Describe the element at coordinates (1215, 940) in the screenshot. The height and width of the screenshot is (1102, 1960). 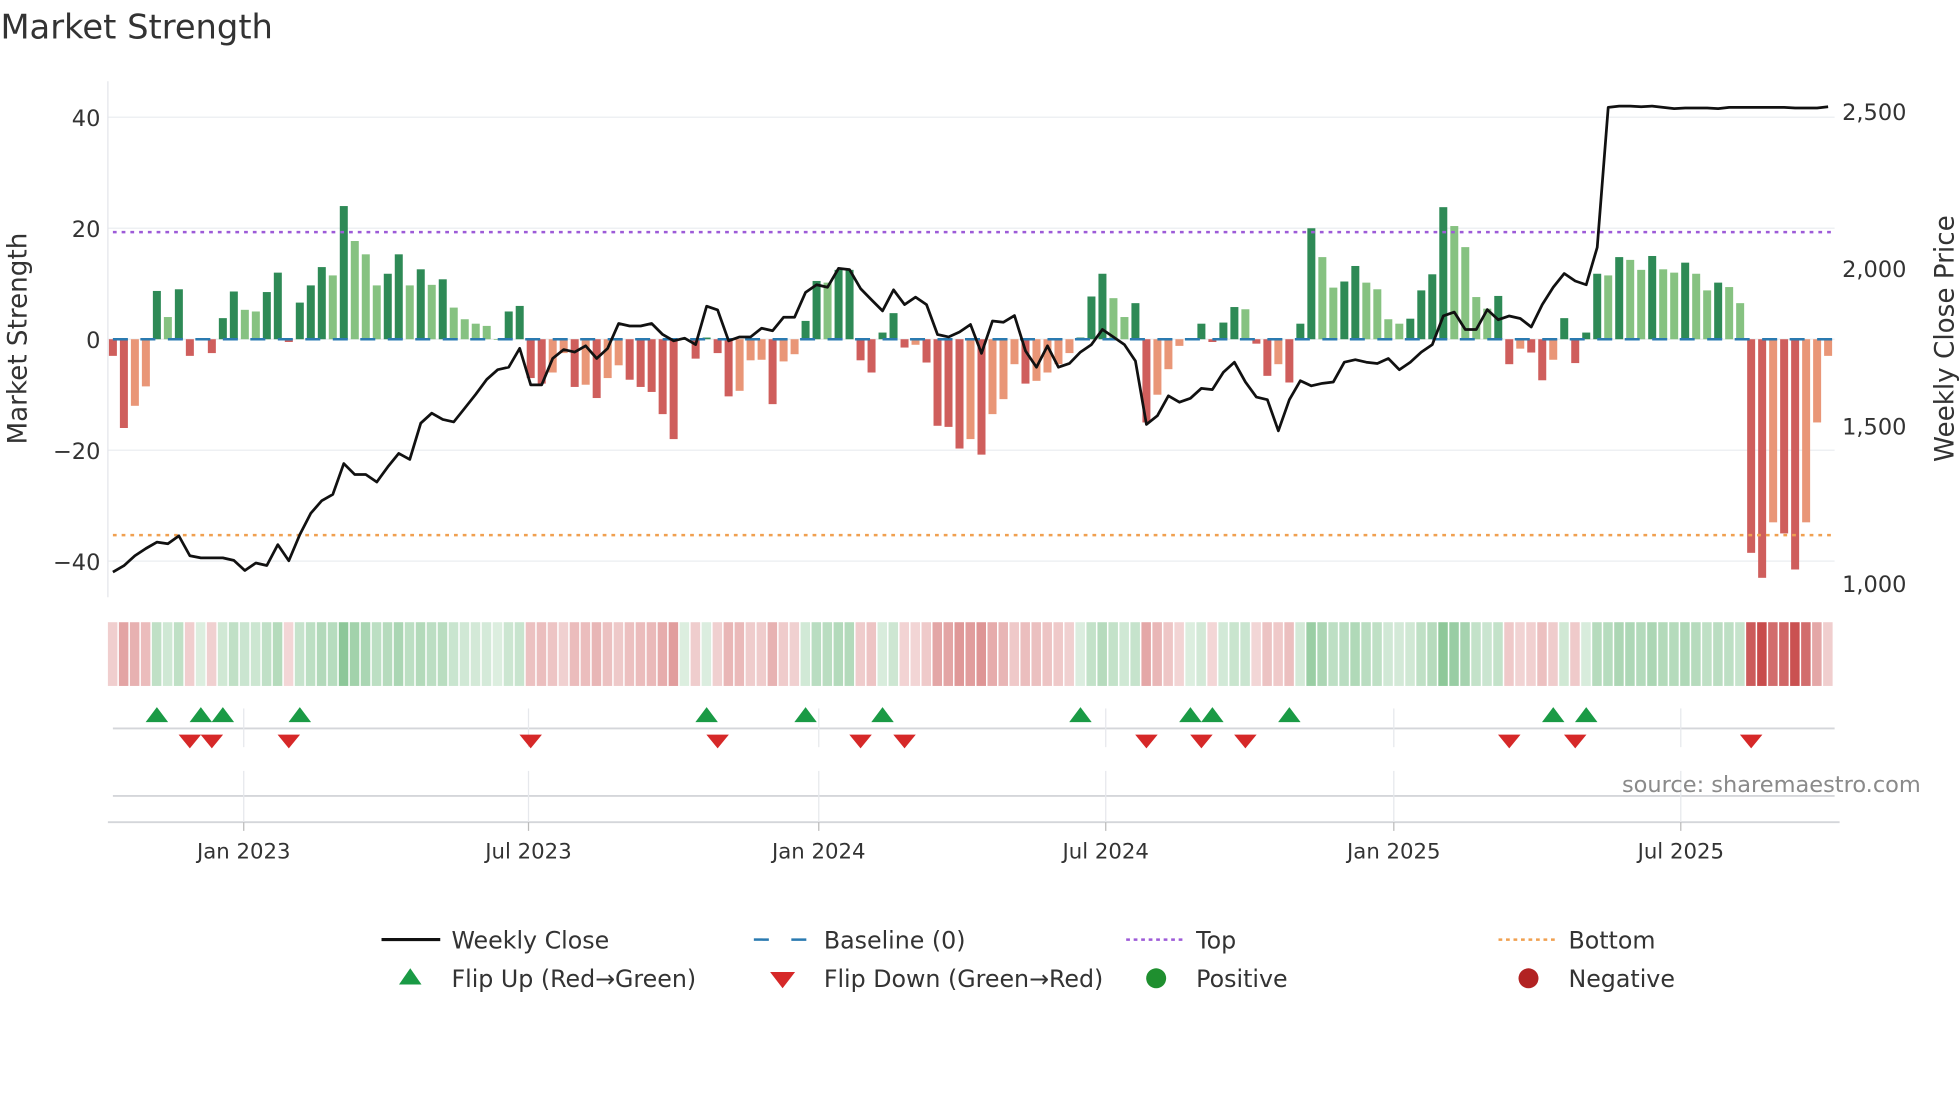
I see `legend-label: Top` at that location.